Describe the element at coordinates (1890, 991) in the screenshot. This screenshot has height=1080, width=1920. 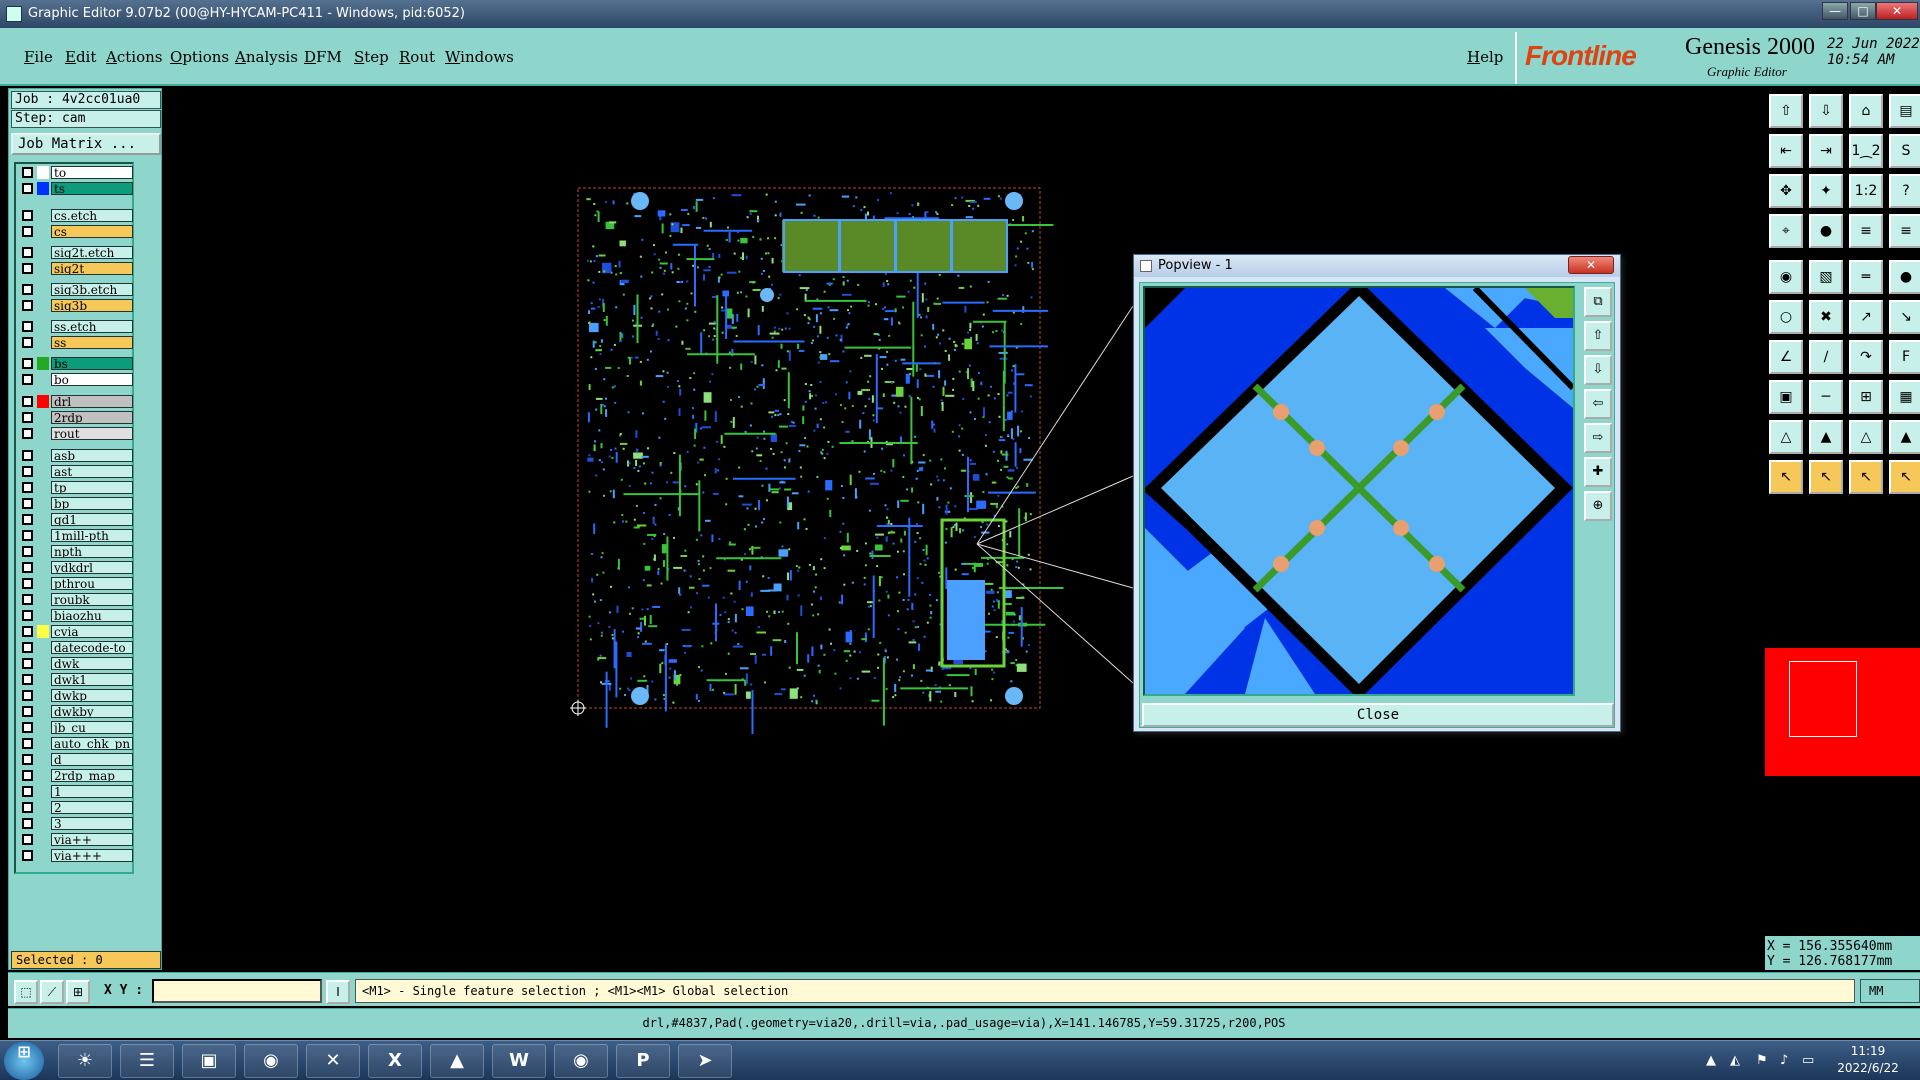
I see `unit-selector: MM` at that location.